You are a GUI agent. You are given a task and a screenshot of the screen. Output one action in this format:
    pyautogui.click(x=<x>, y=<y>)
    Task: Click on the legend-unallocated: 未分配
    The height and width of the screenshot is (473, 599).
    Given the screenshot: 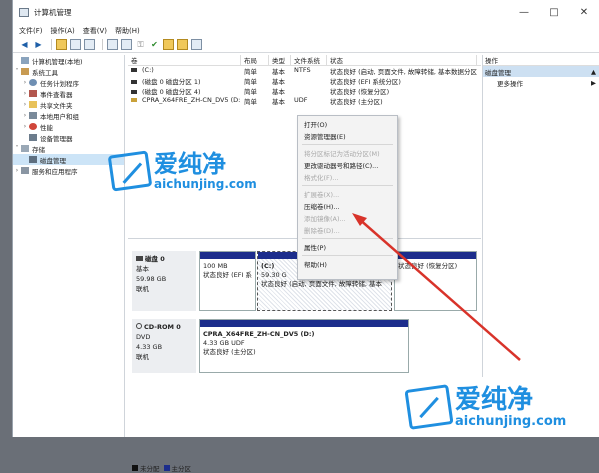 What is the action you would take?
    pyautogui.click(x=150, y=469)
    